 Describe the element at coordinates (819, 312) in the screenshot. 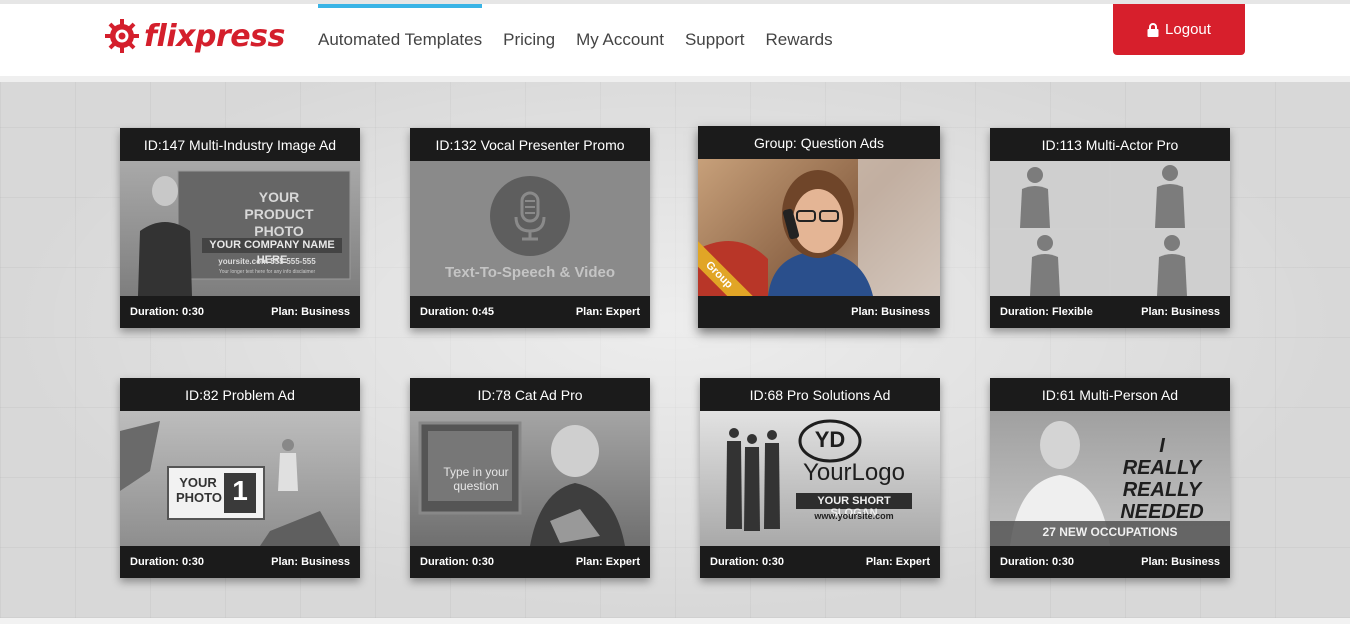

I see `card-footer: Plan: Business` at that location.